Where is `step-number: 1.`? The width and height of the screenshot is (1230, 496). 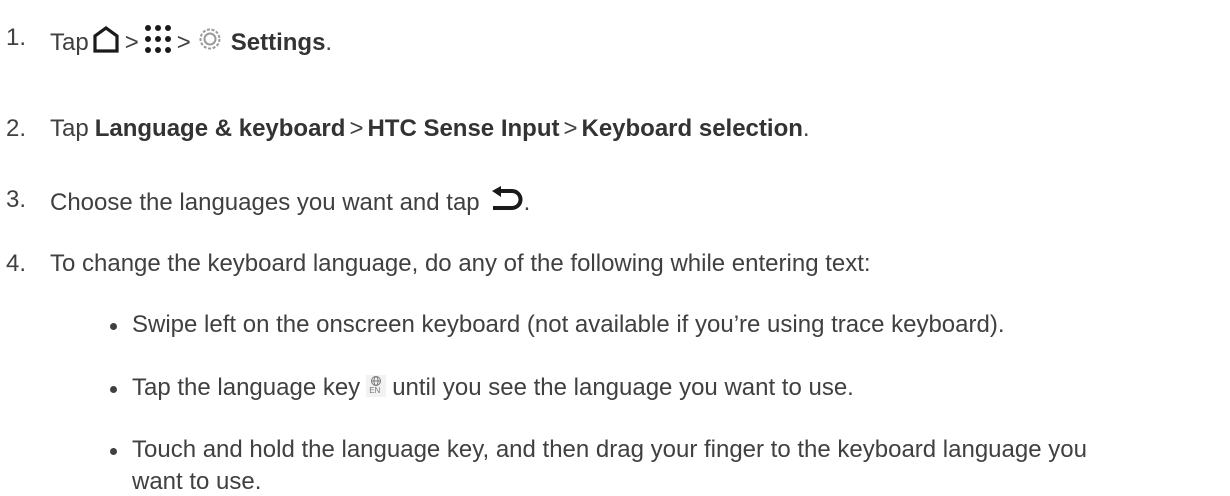 step-number: 1. is located at coordinates (16, 37).